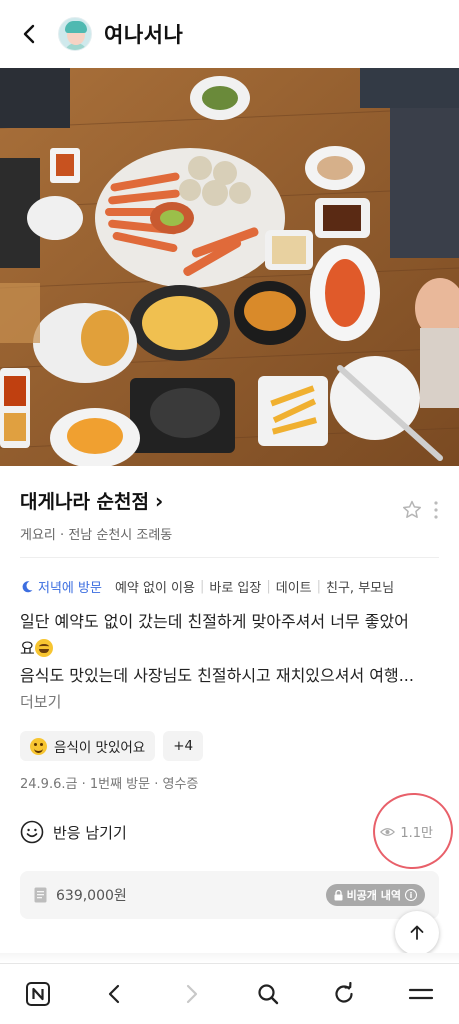 The height and width of the screenshot is (1024, 459). Describe the element at coordinates (360, 588) in the screenshot. I see `tag-item: 친구, 부모님` at that location.